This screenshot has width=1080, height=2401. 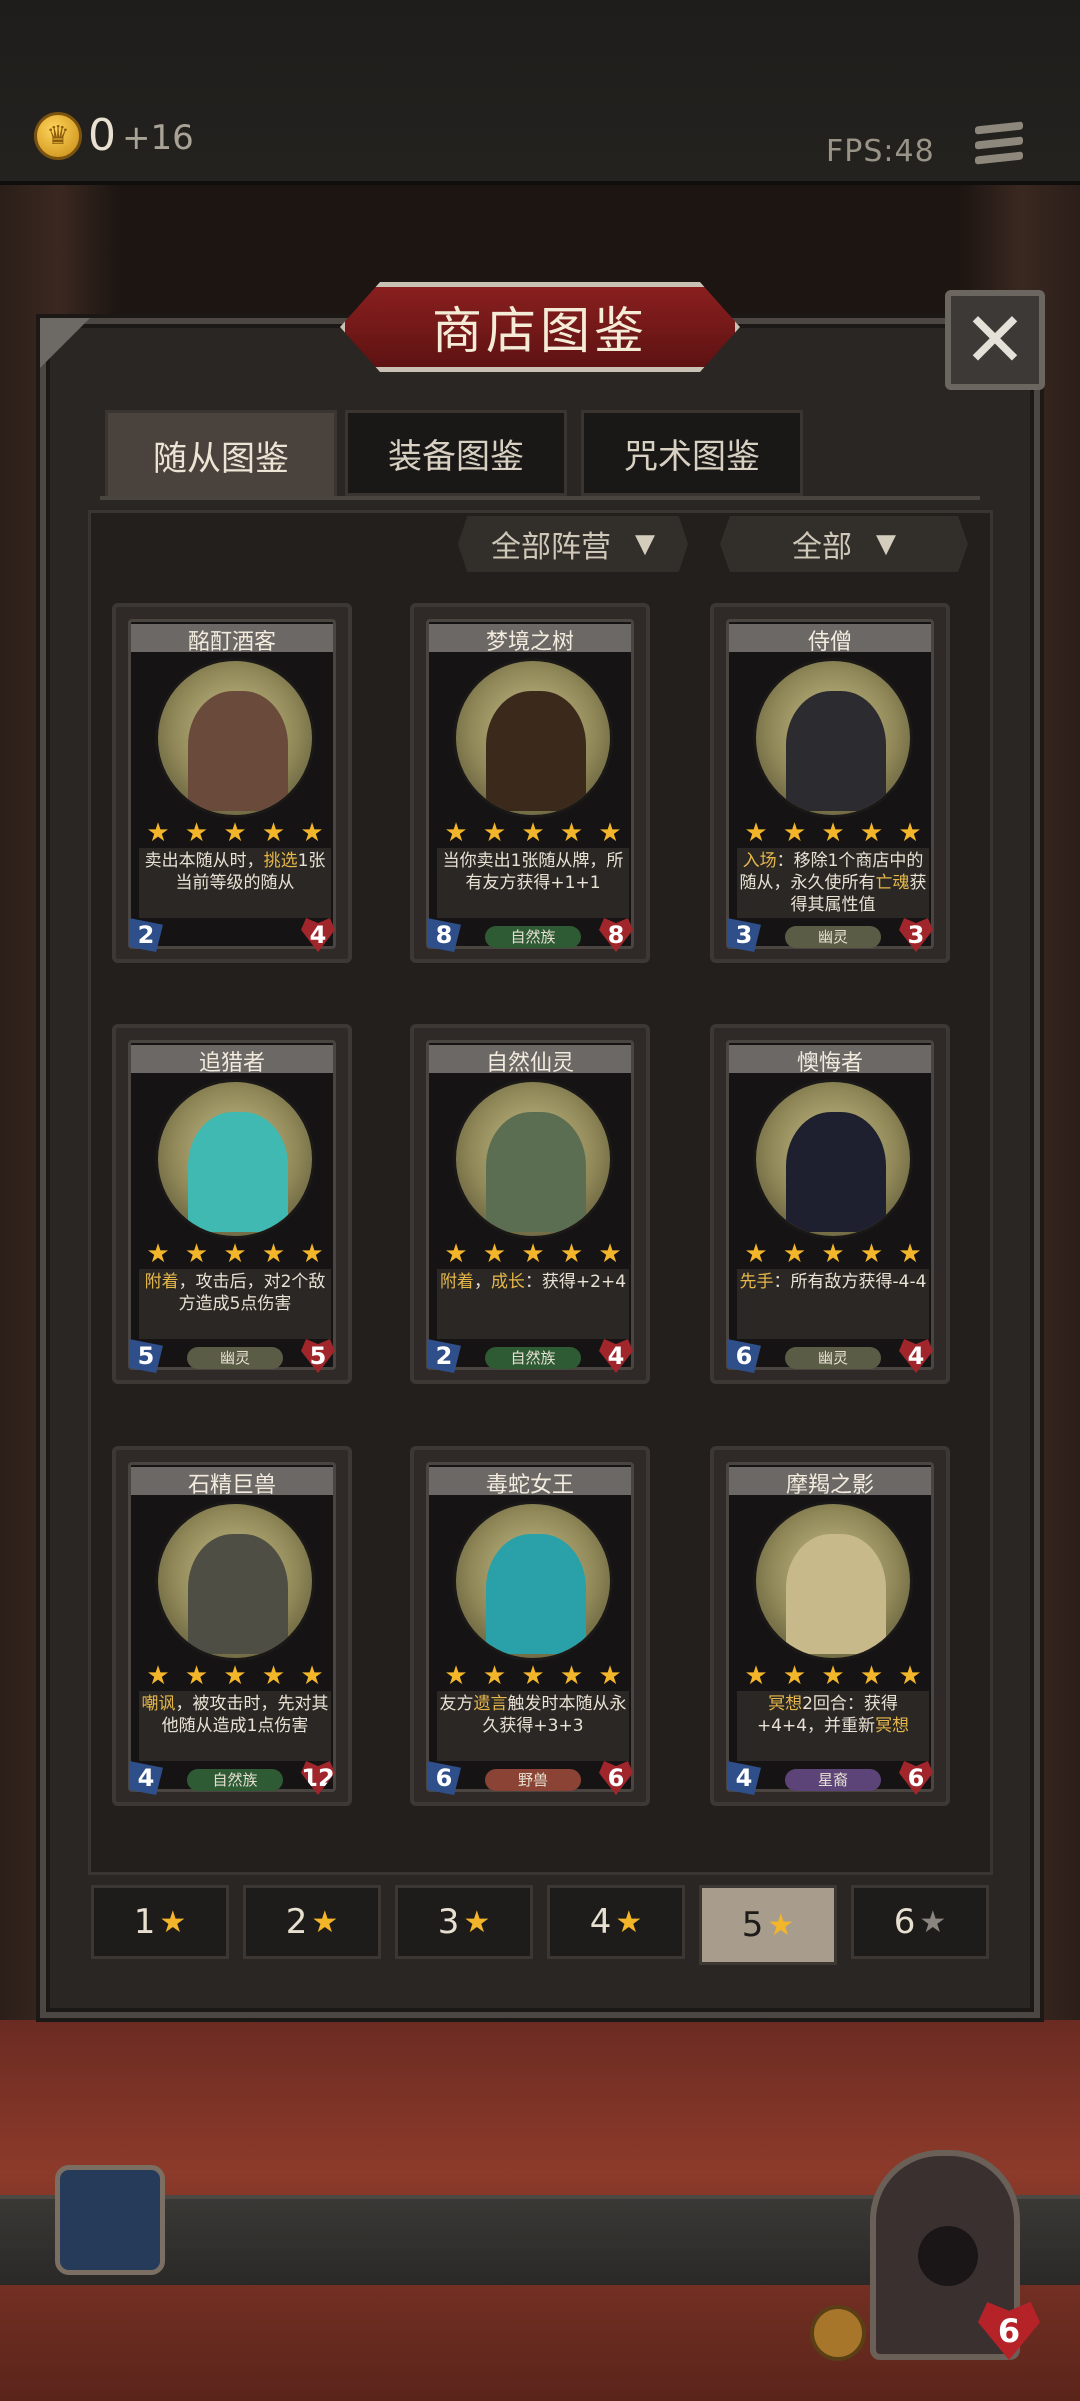 I want to click on star-tab-5: 5 ★, so click(x=768, y=1925).